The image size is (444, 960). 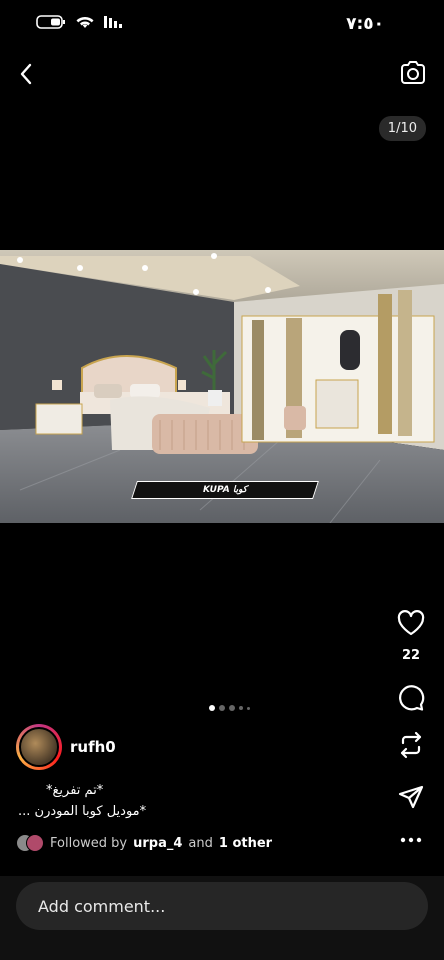 I want to click on followed-by-label: Followed by, so click(x=89, y=843).